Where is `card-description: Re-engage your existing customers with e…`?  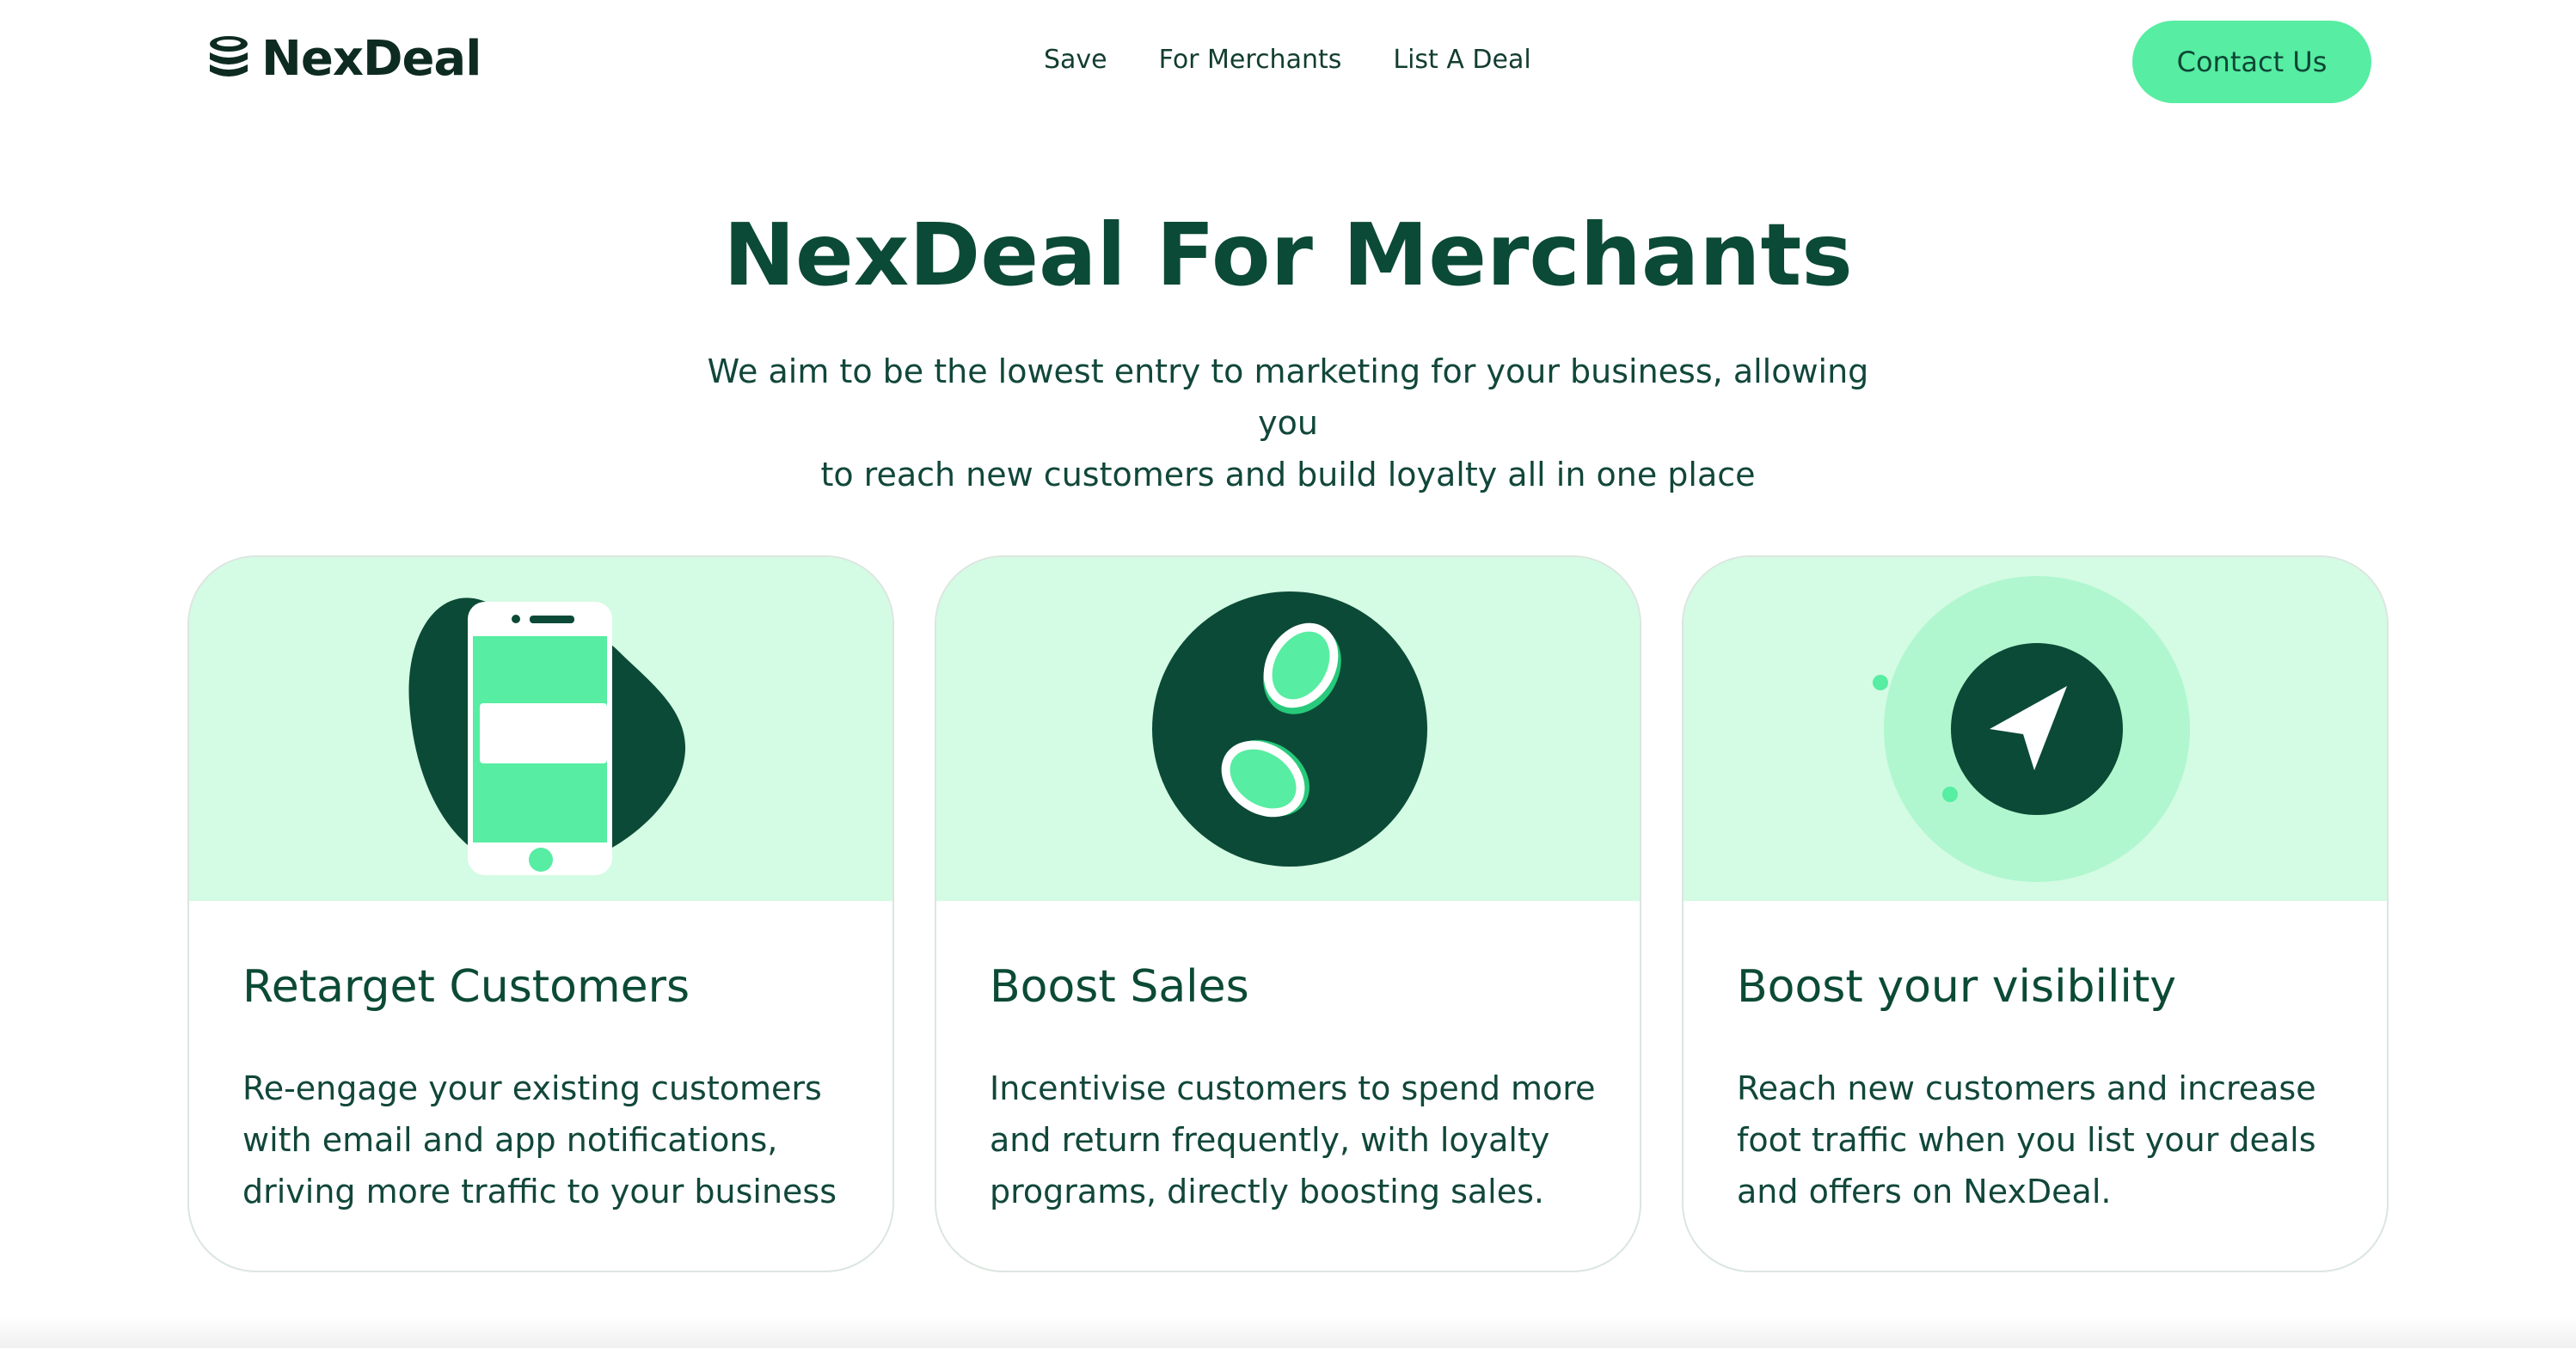
card-description: Re-engage your existing customers with e… is located at coordinates (552, 1140).